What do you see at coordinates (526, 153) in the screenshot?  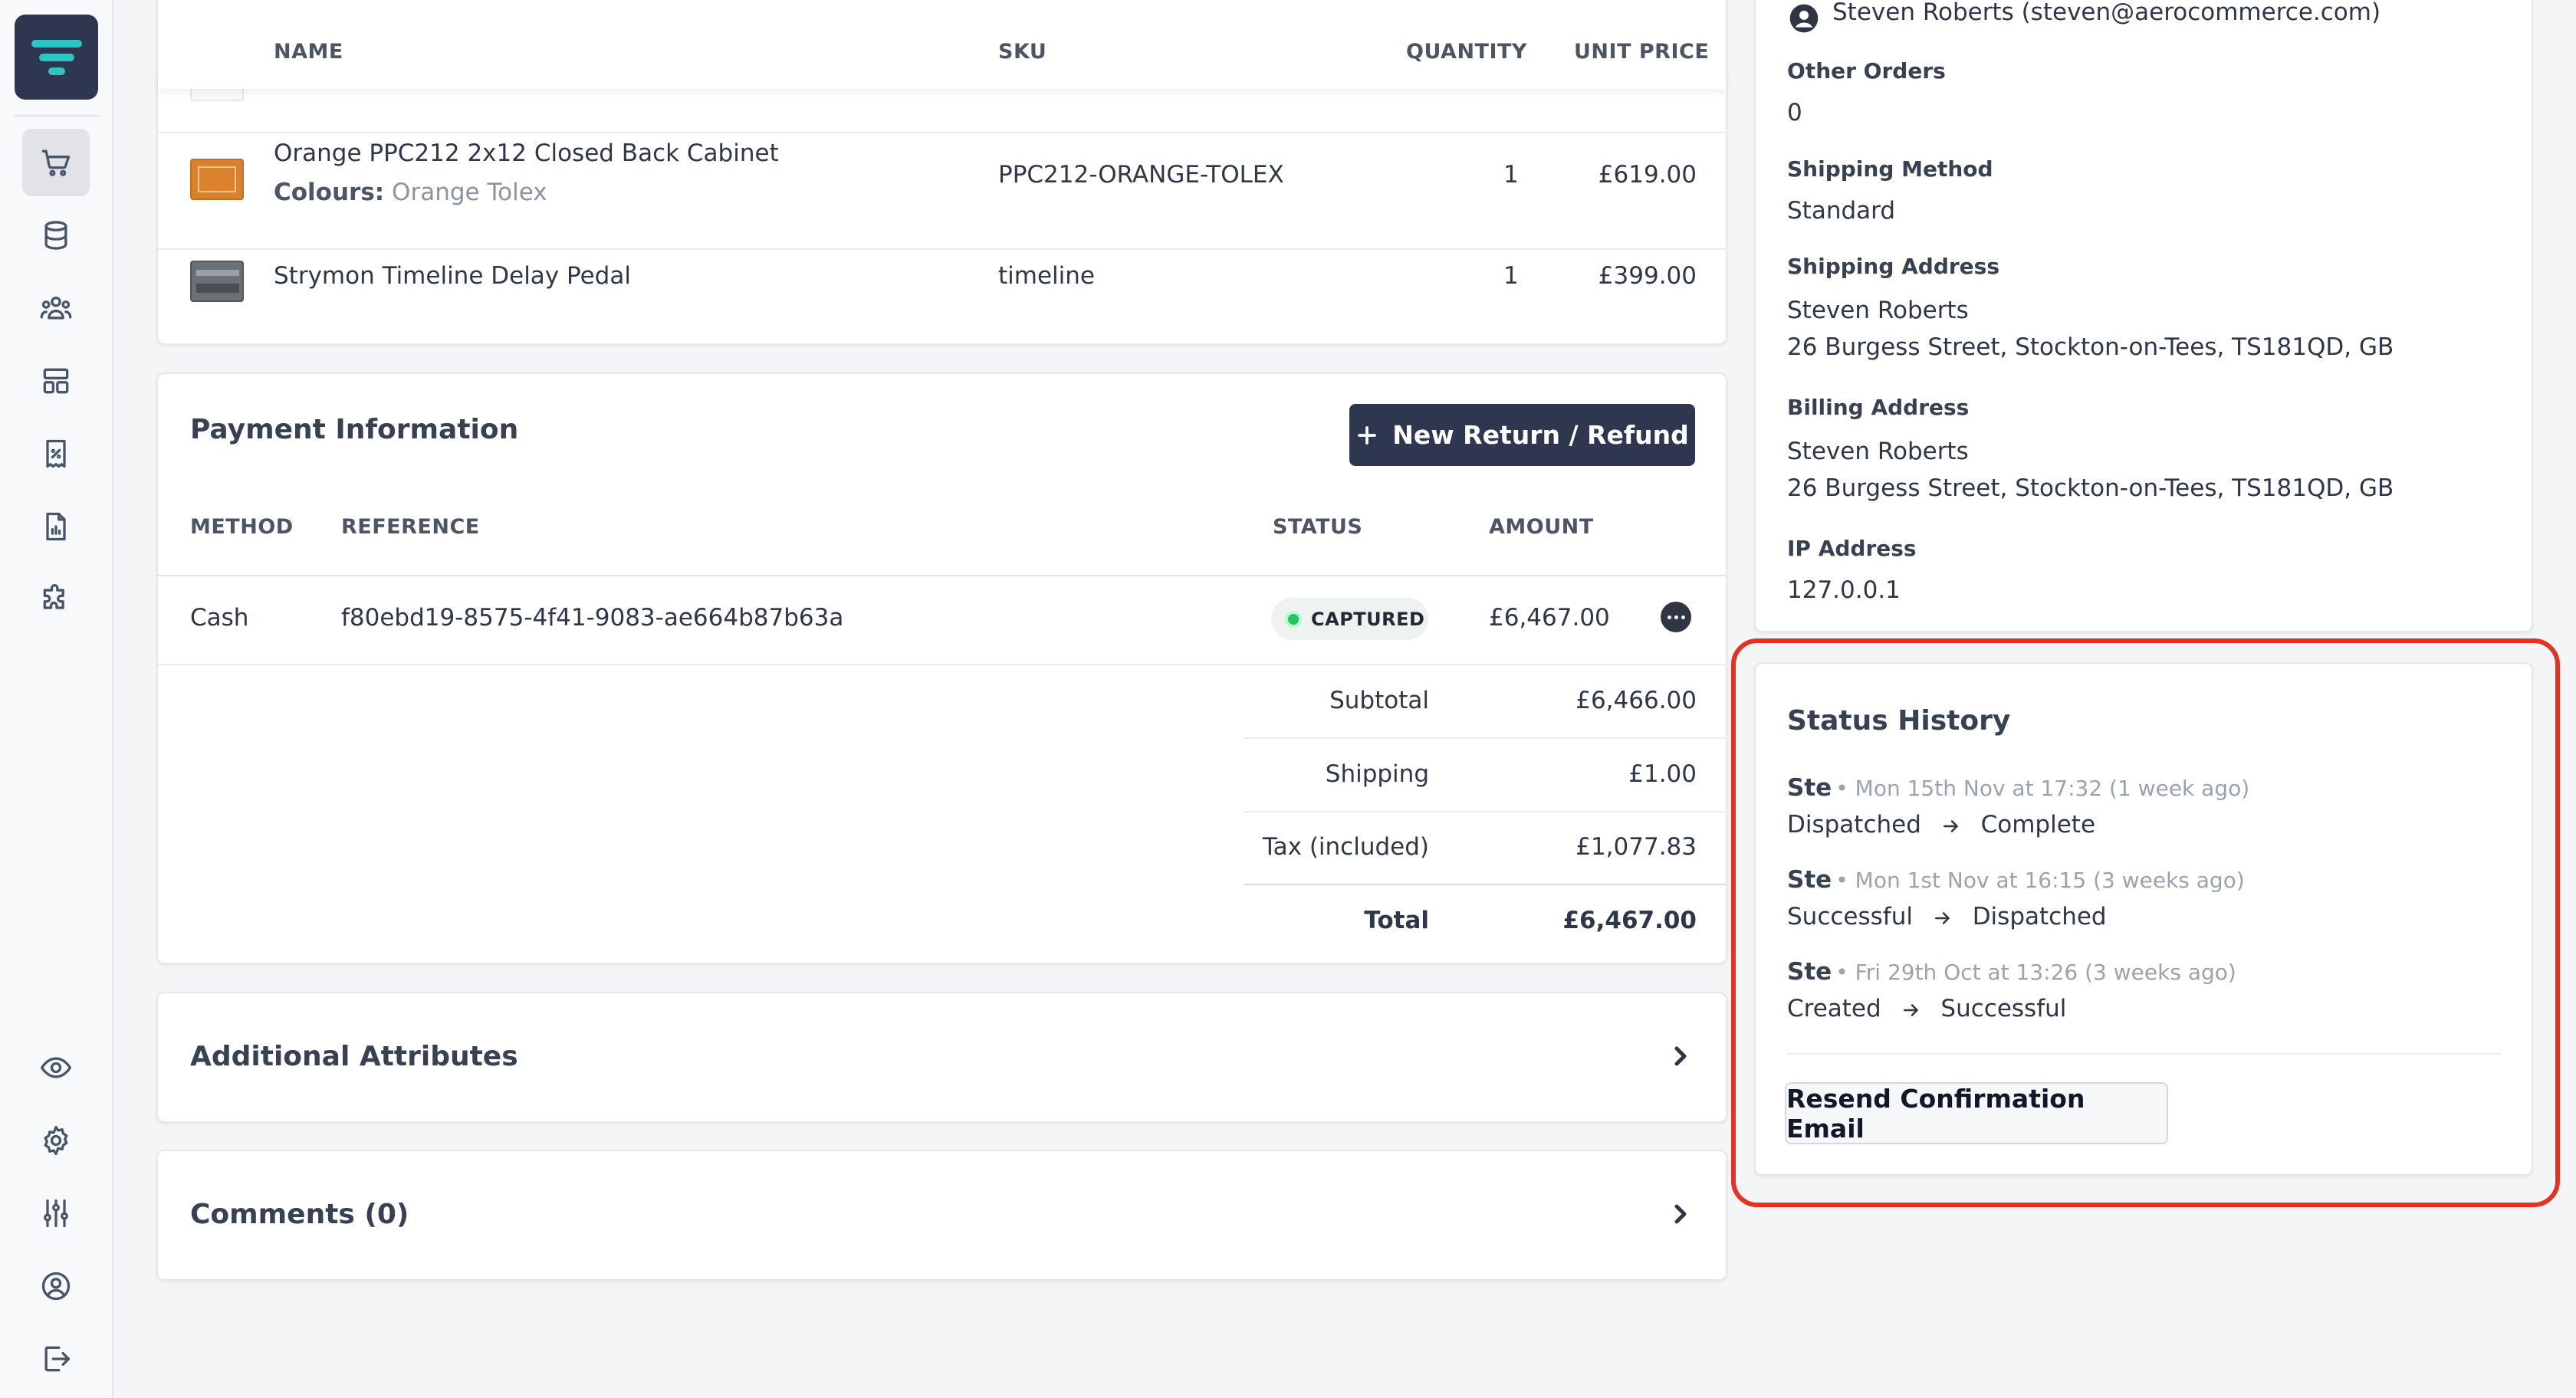 I see `product-name: Orange PPC212 2x12 Closed Back Cabinet` at bounding box center [526, 153].